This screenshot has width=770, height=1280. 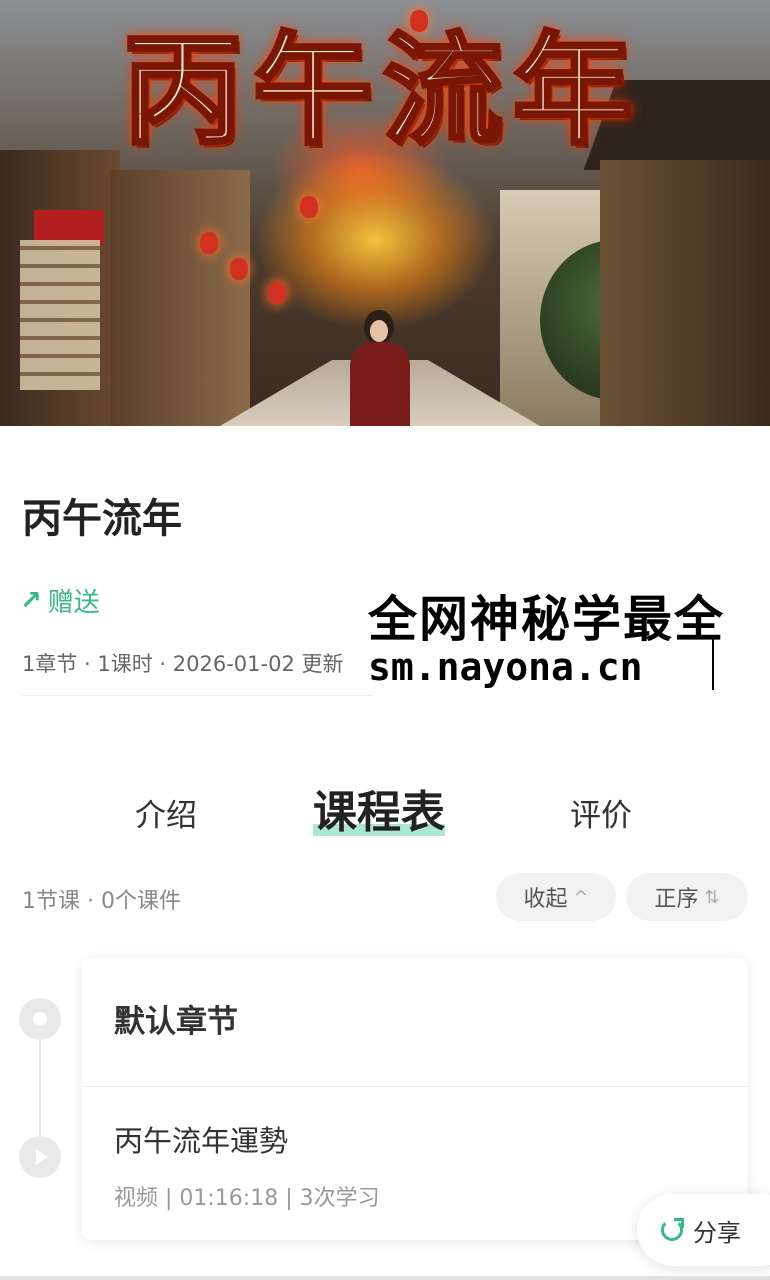 I want to click on course-title: 丙午流年, so click(x=102, y=519).